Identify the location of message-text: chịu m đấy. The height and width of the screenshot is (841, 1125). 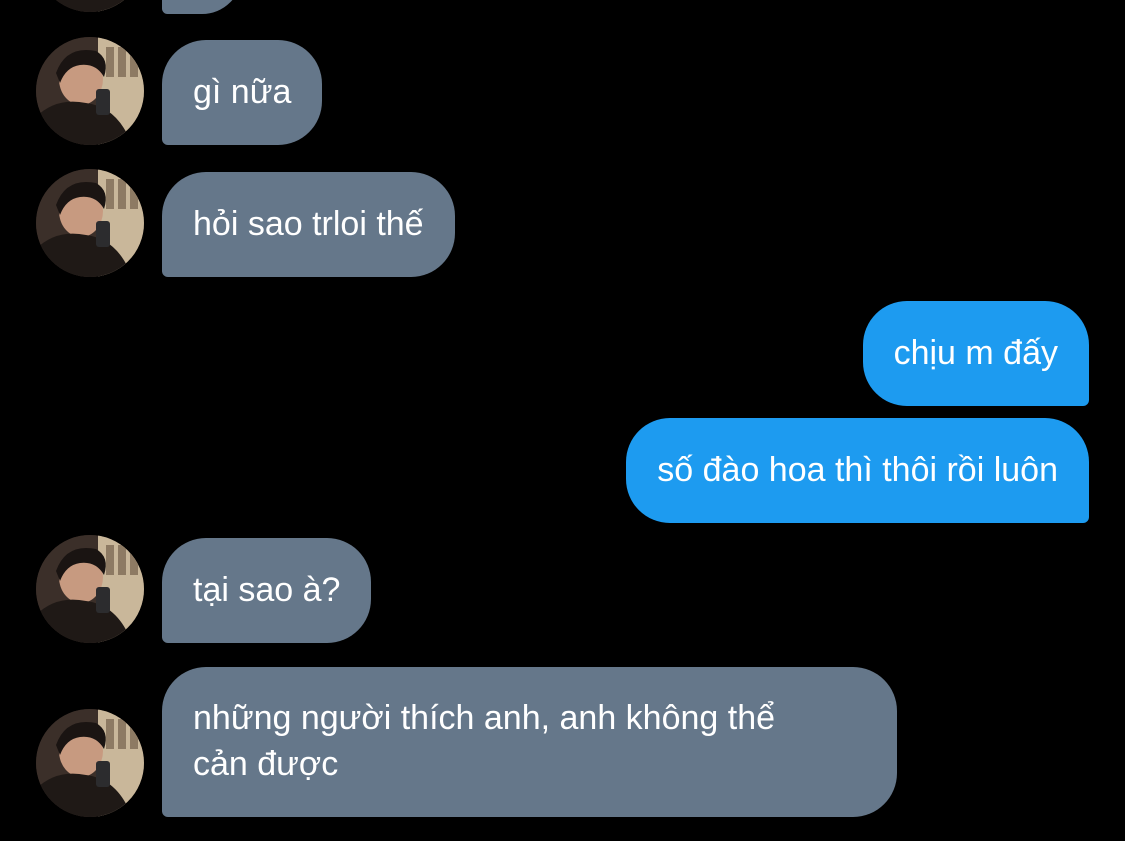
(975, 353).